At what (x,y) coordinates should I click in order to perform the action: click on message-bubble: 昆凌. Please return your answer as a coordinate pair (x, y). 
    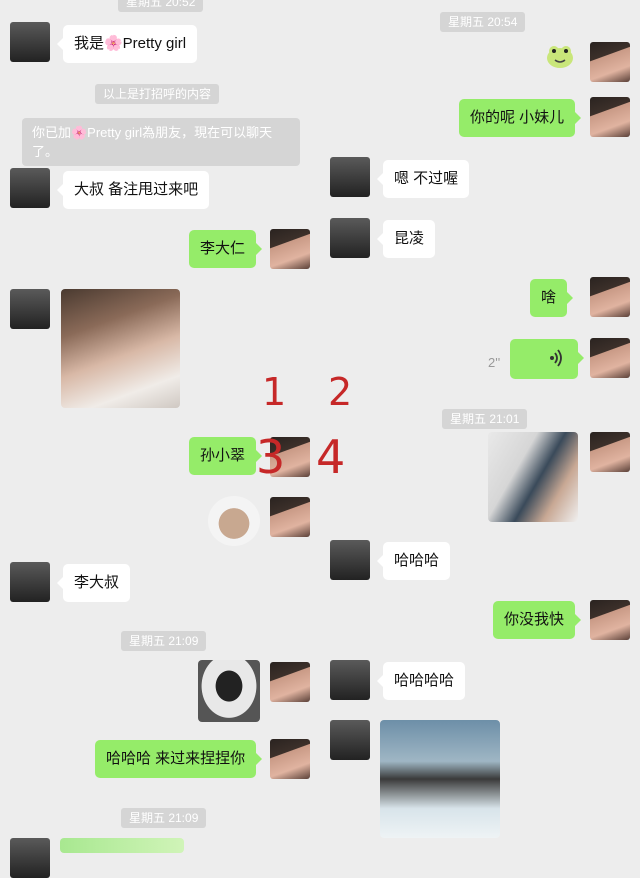
    Looking at the image, I should click on (406, 239).